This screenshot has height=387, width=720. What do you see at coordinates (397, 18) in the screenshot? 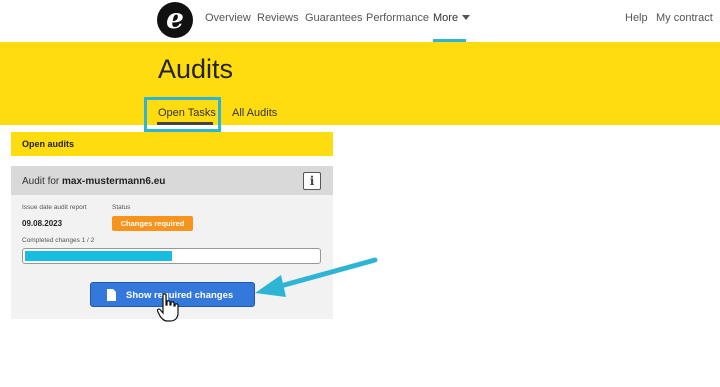
I see `nav-performance: Performance` at bounding box center [397, 18].